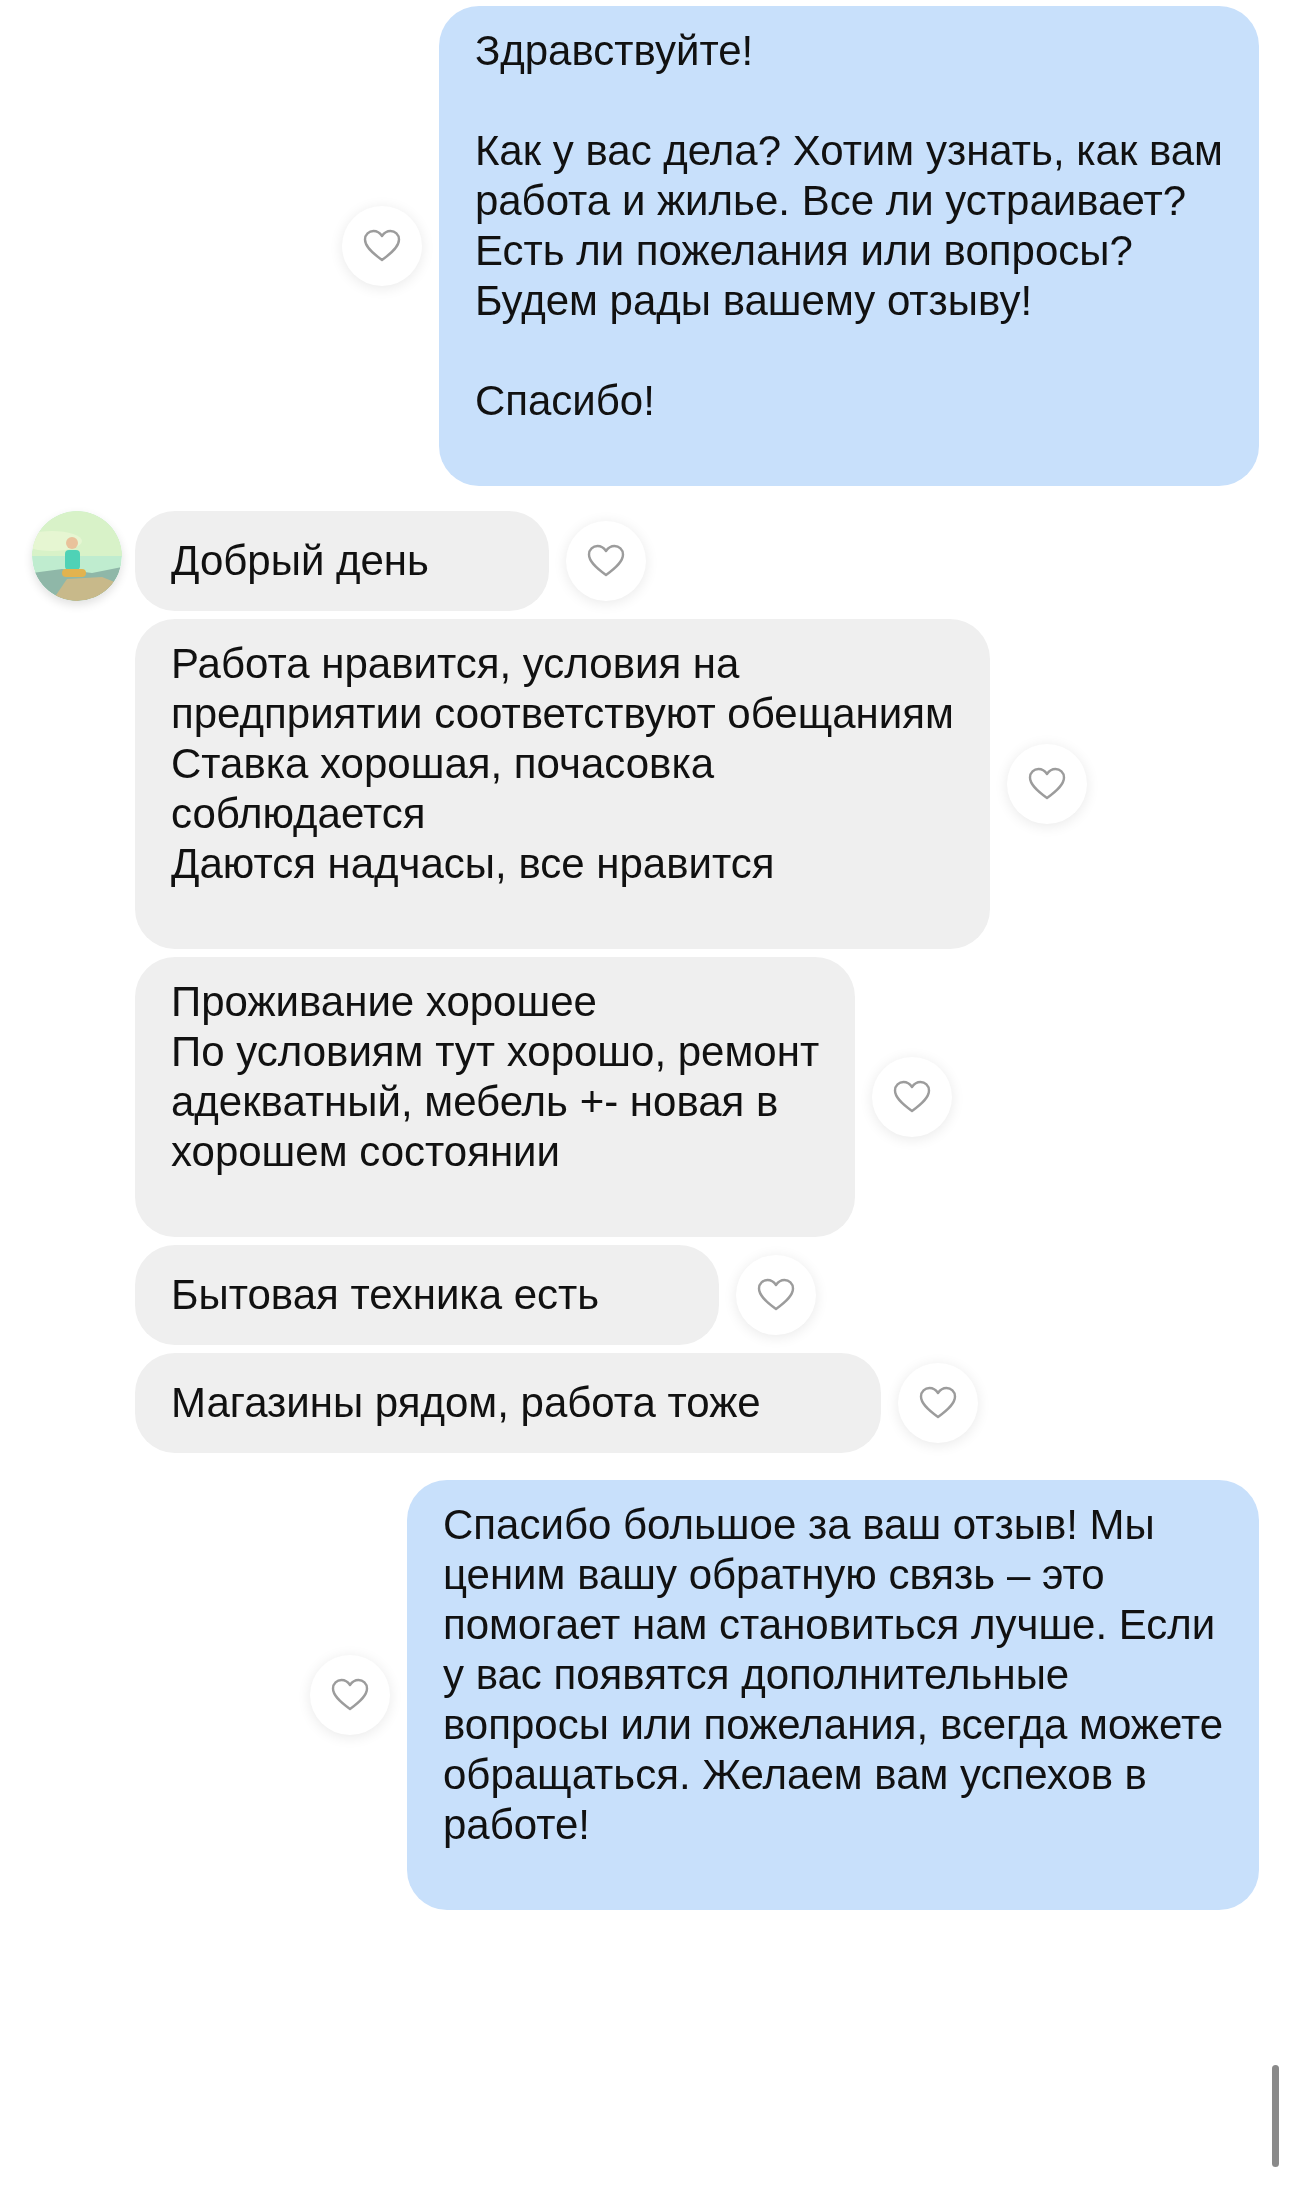  I want to click on message-bubble: Работа нравится, условия на предприятии соответствуют обещаниям Ставка хорошая, почасовка соблюдается Даются надчасы, все нравится, so click(562, 784).